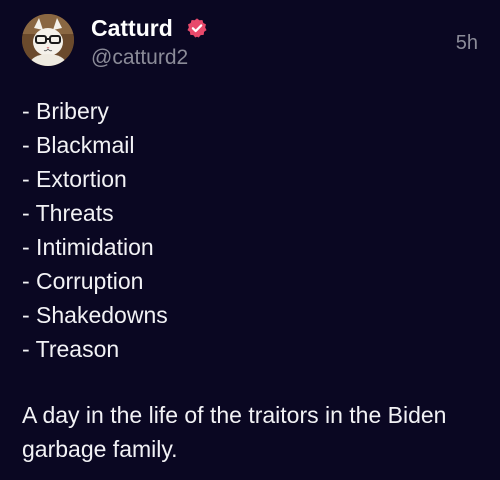 The height and width of the screenshot is (480, 500). What do you see at coordinates (95, 315) in the screenshot?
I see `list-item: - Shakedowns` at bounding box center [95, 315].